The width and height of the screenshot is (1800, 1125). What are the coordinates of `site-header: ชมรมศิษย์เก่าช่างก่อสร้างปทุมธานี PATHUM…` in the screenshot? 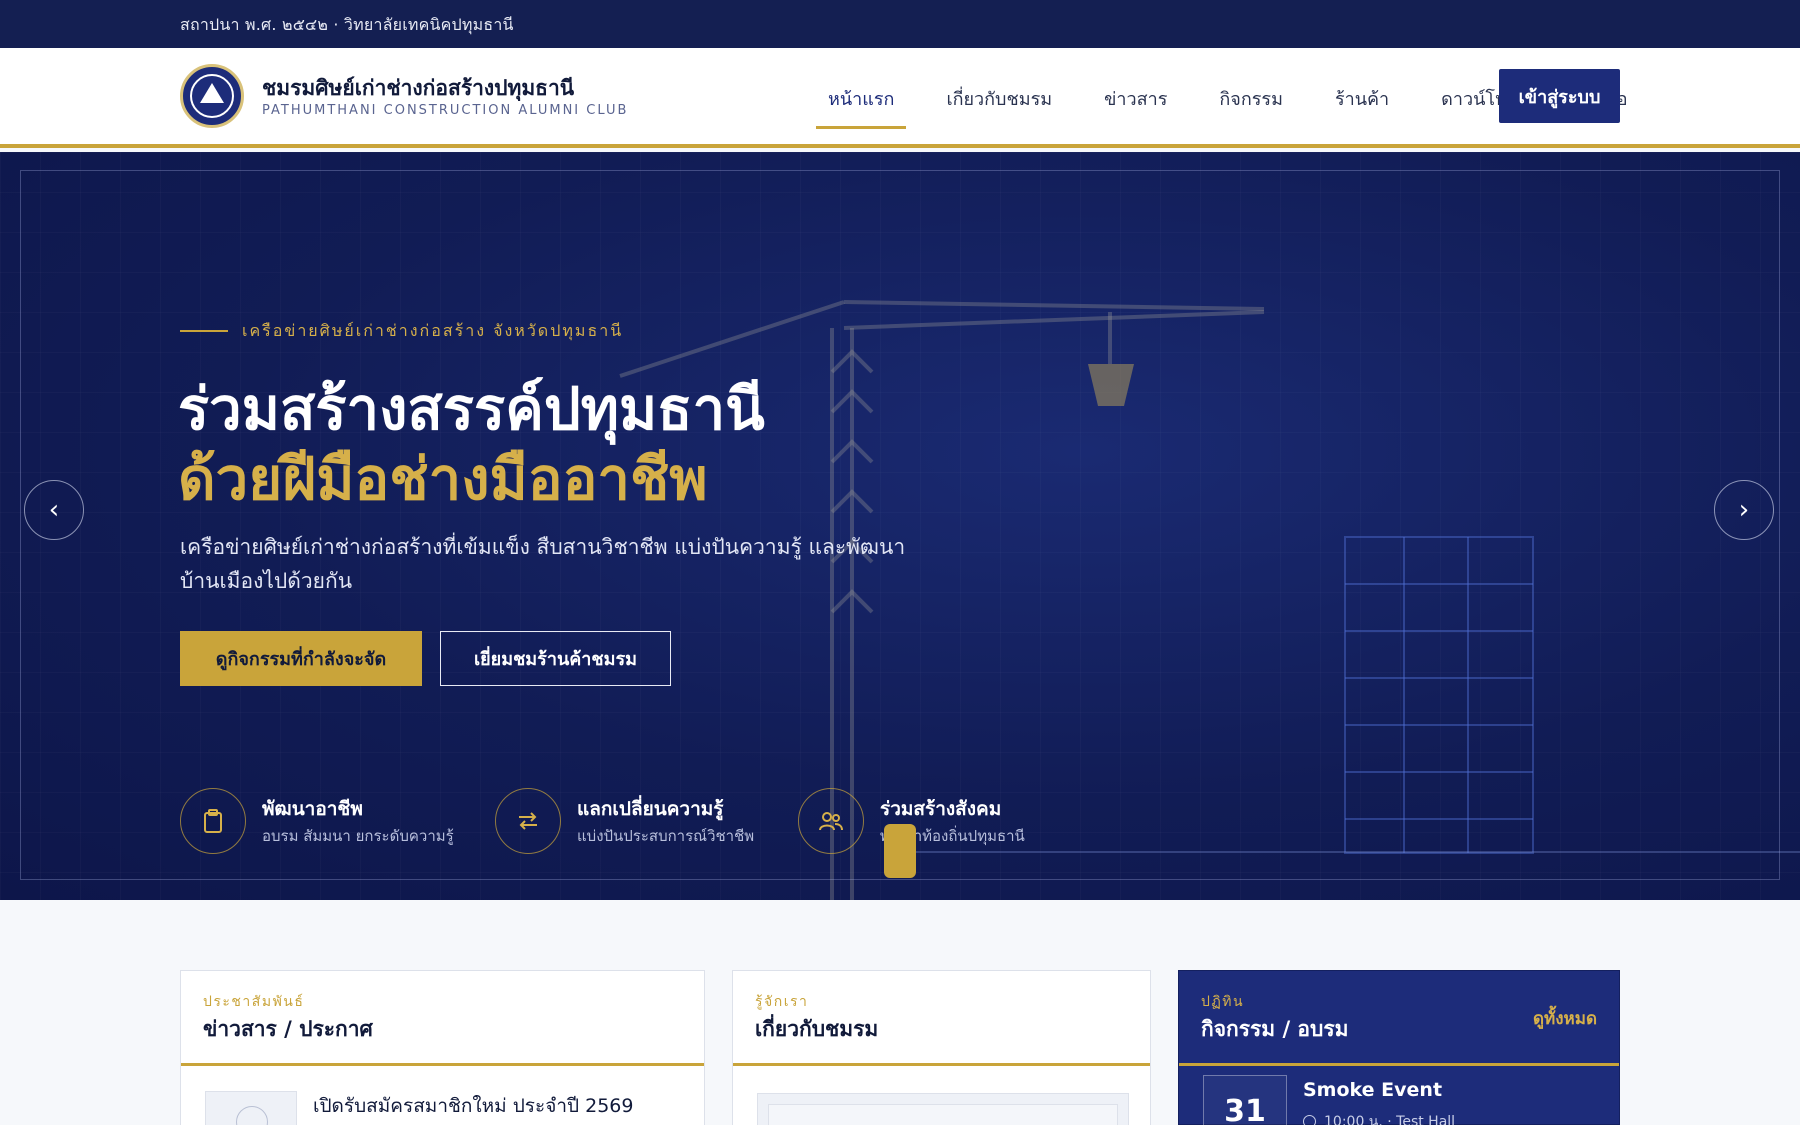 It's located at (900, 98).